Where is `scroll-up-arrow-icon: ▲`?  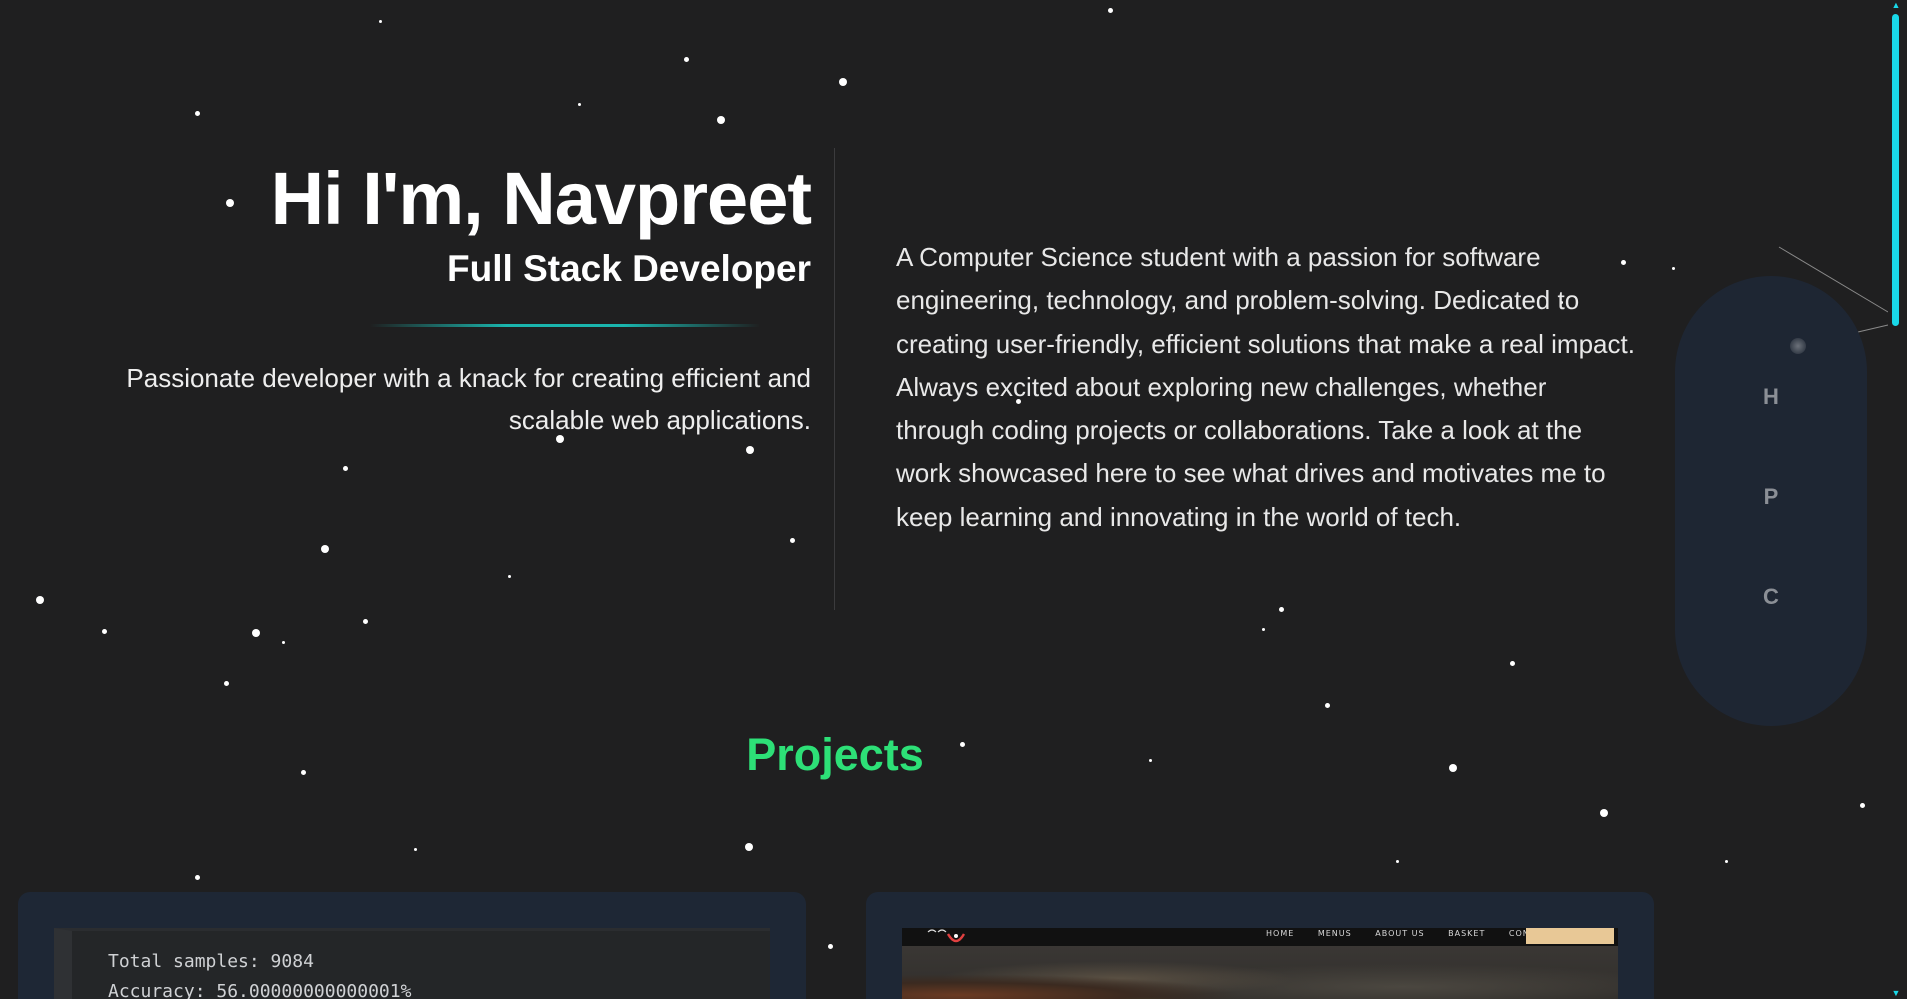
scroll-up-arrow-icon: ▲ is located at coordinates (1896, 5).